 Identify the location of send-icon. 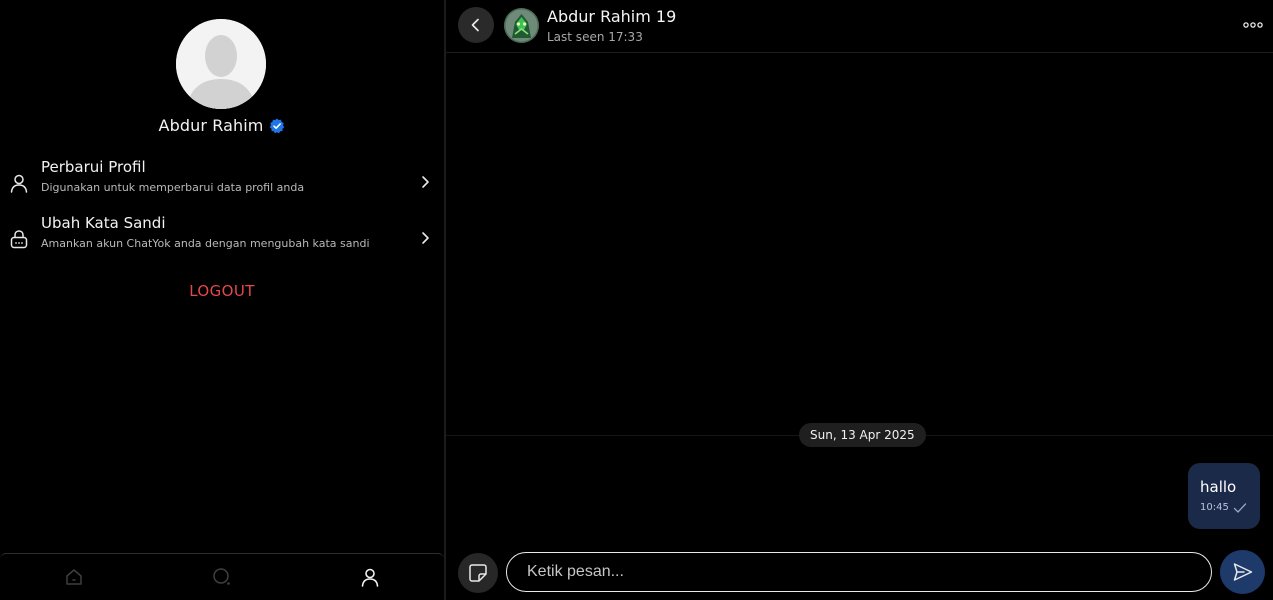
(1242, 572).